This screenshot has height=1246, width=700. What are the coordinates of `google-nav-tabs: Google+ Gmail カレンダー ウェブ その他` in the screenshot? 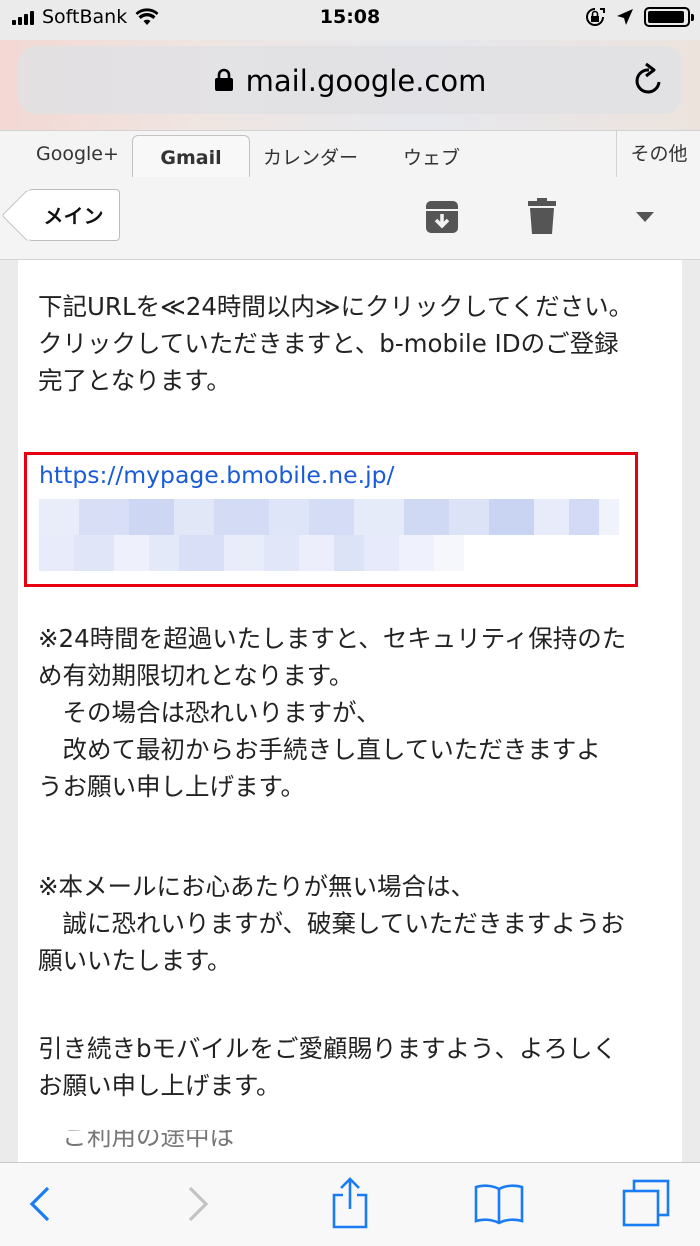 It's located at (350, 154).